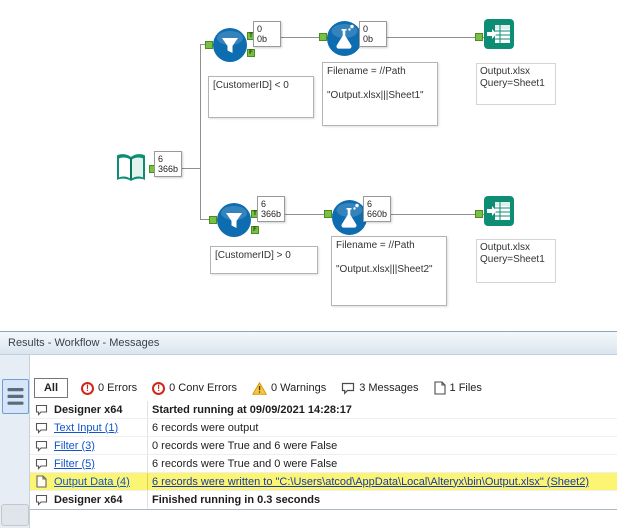 The width and height of the screenshot is (617, 528). I want to click on result-tool-link: Output Data (4), so click(92, 482).